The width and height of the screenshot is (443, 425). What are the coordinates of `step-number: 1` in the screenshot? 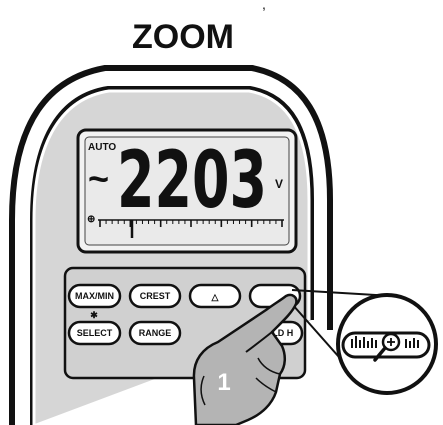 It's located at (223, 382).